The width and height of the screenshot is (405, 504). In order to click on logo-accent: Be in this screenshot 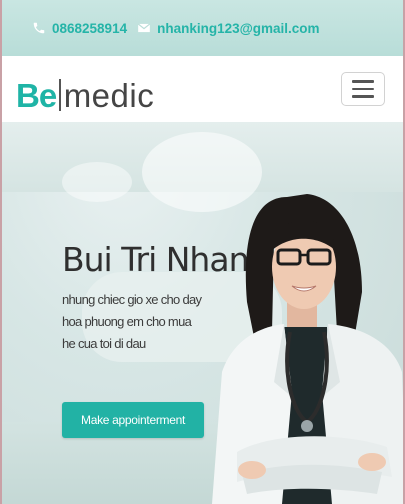, I will do `click(36, 95)`.